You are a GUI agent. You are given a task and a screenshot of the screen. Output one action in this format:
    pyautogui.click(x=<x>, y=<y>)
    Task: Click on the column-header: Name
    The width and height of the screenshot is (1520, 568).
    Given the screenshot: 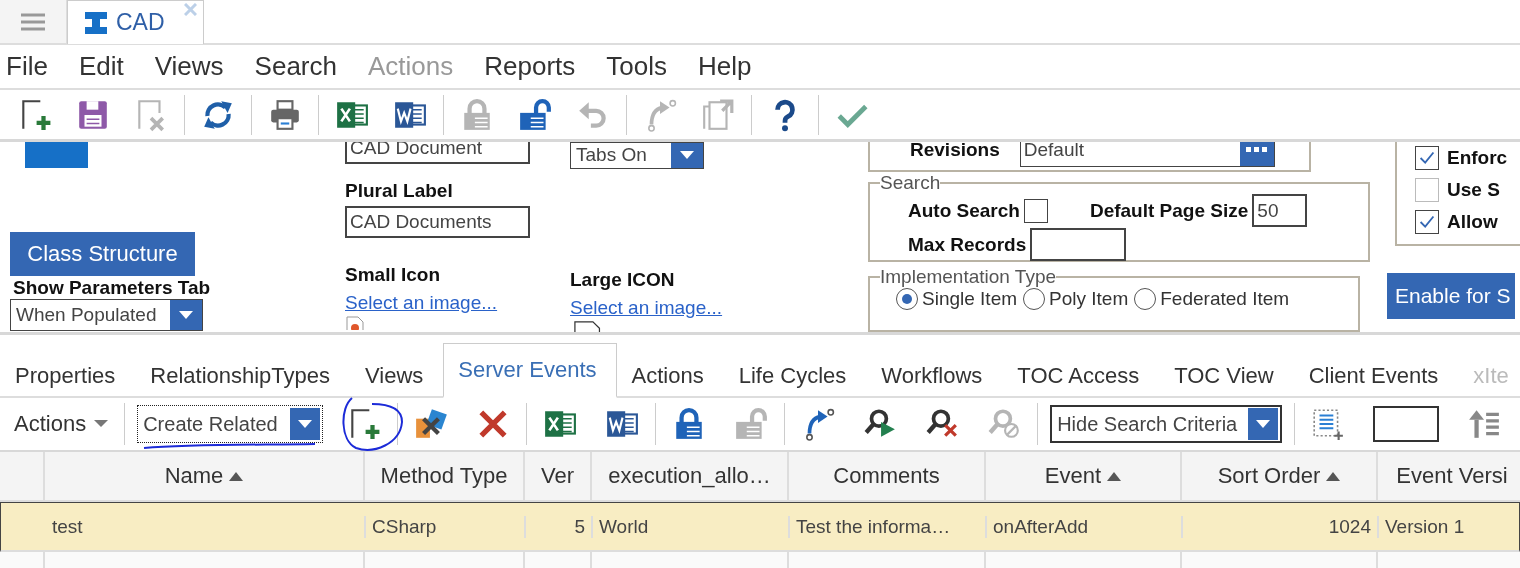 What is the action you would take?
    pyautogui.click(x=205, y=476)
    